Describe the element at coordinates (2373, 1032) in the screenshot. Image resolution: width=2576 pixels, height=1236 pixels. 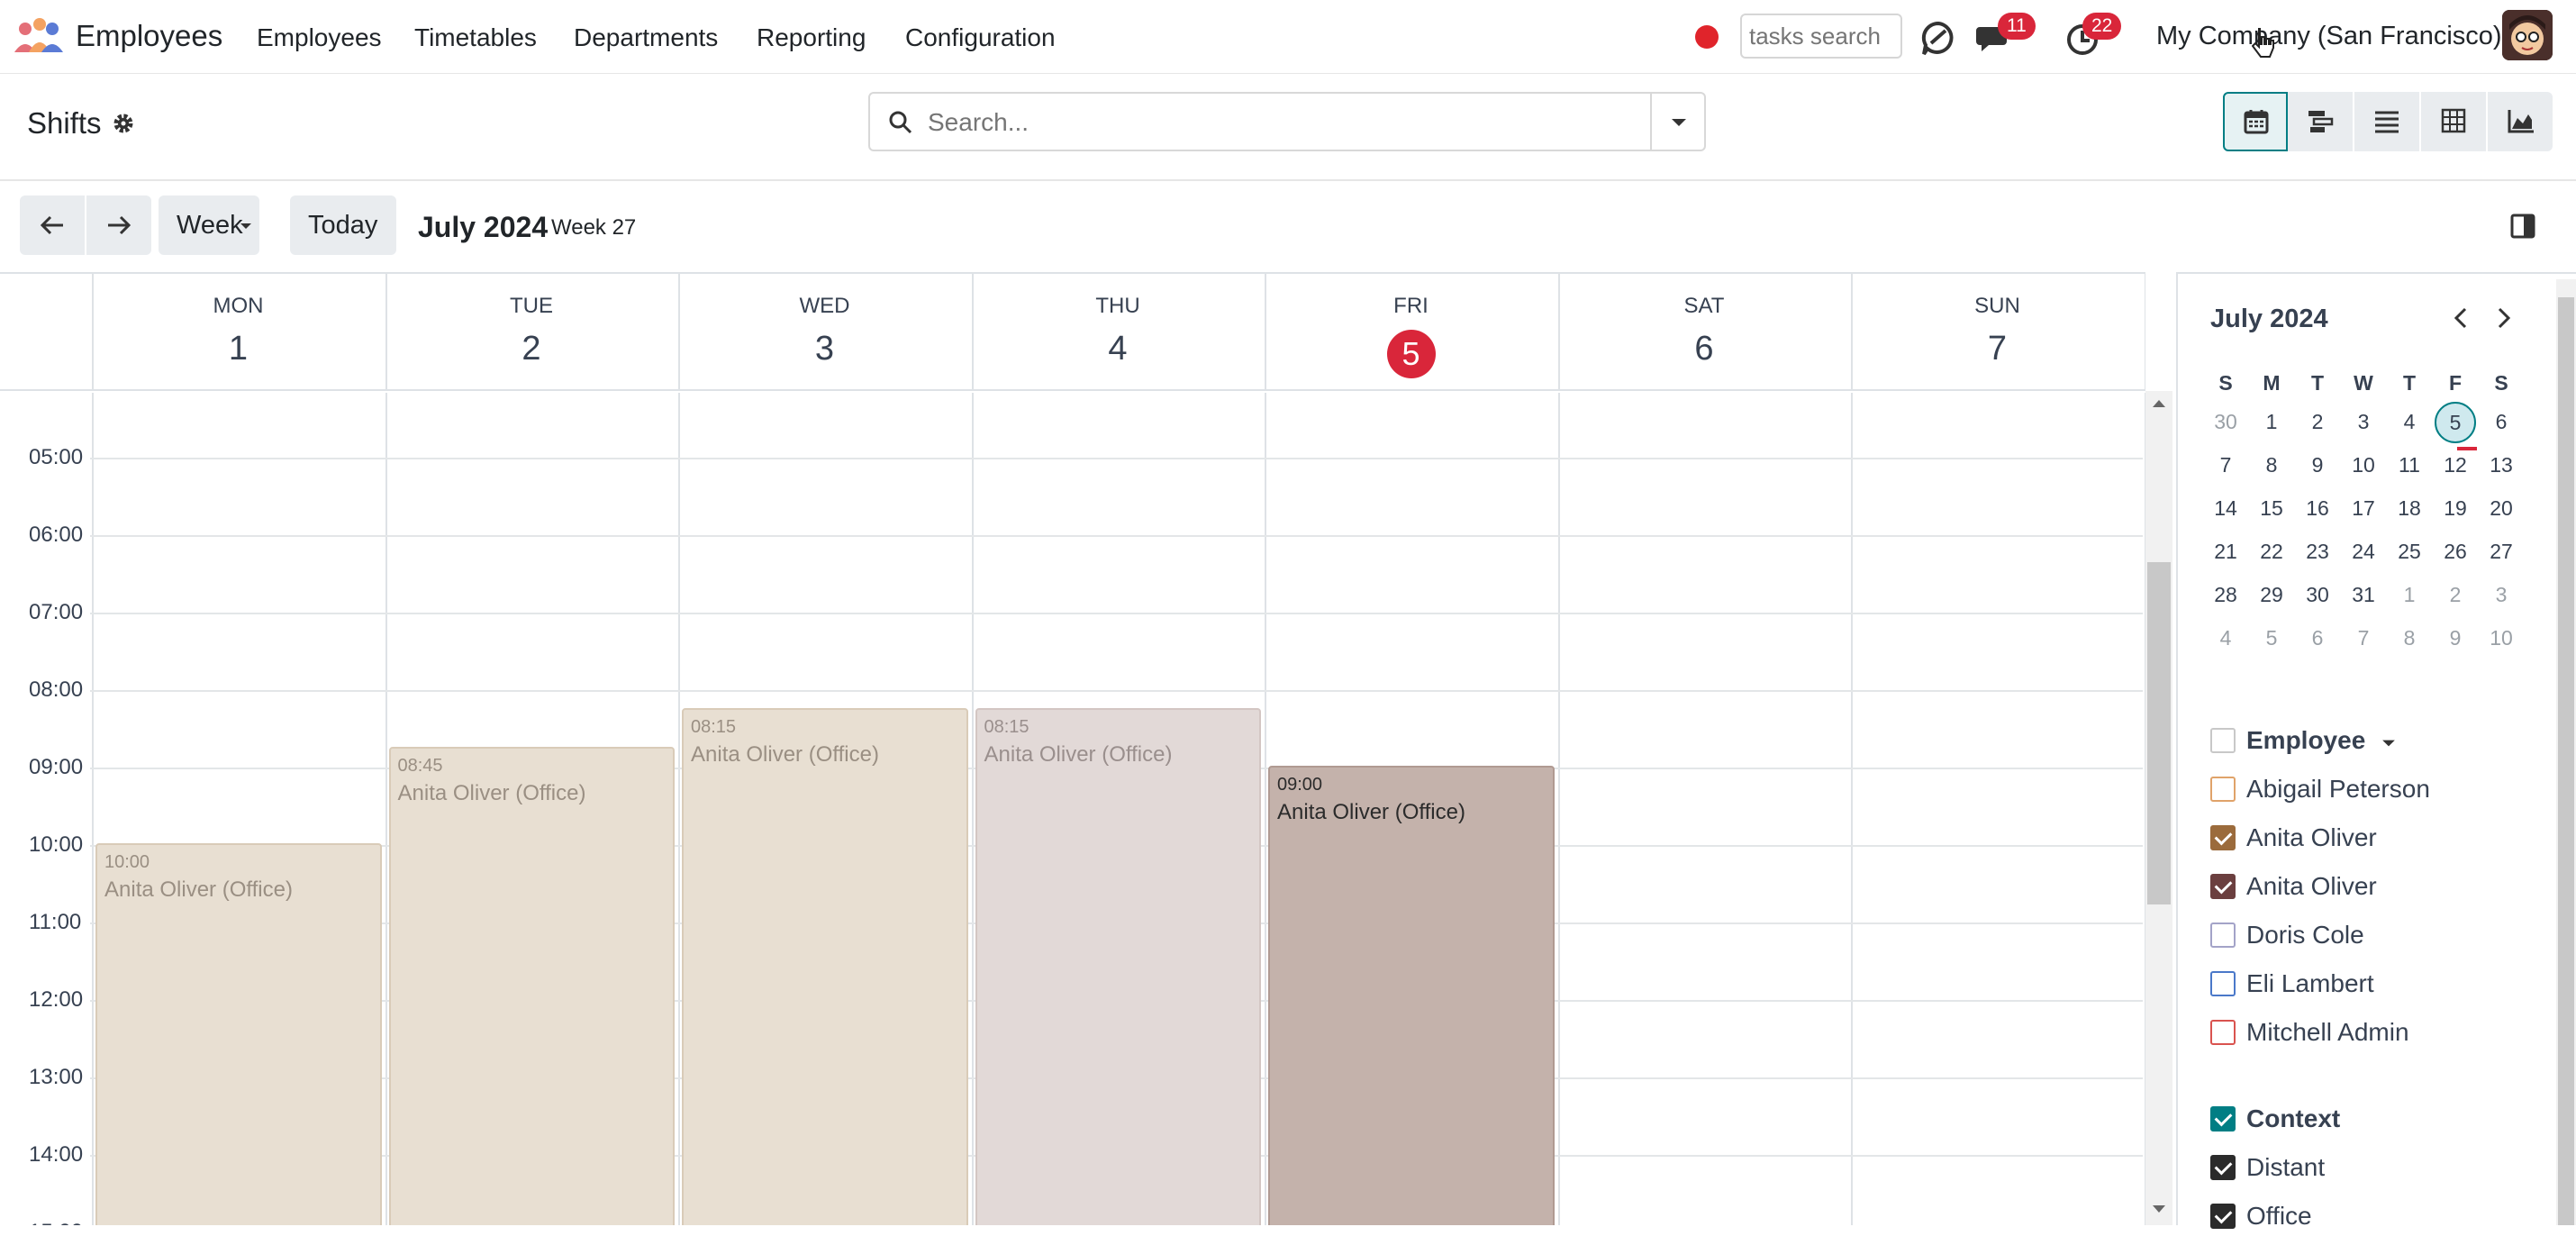
I see `employee-filter-item: Mitchell Admin` at that location.